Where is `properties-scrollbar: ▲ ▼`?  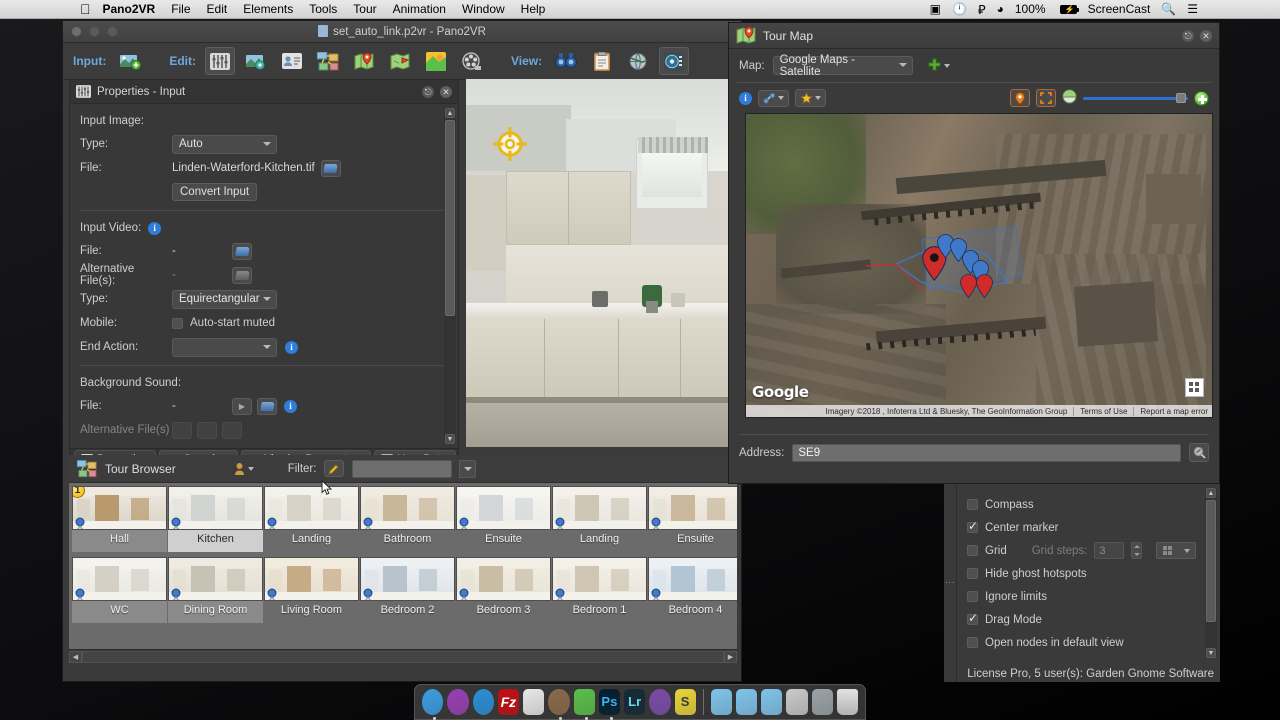 properties-scrollbar: ▲ ▼ is located at coordinates (450, 276).